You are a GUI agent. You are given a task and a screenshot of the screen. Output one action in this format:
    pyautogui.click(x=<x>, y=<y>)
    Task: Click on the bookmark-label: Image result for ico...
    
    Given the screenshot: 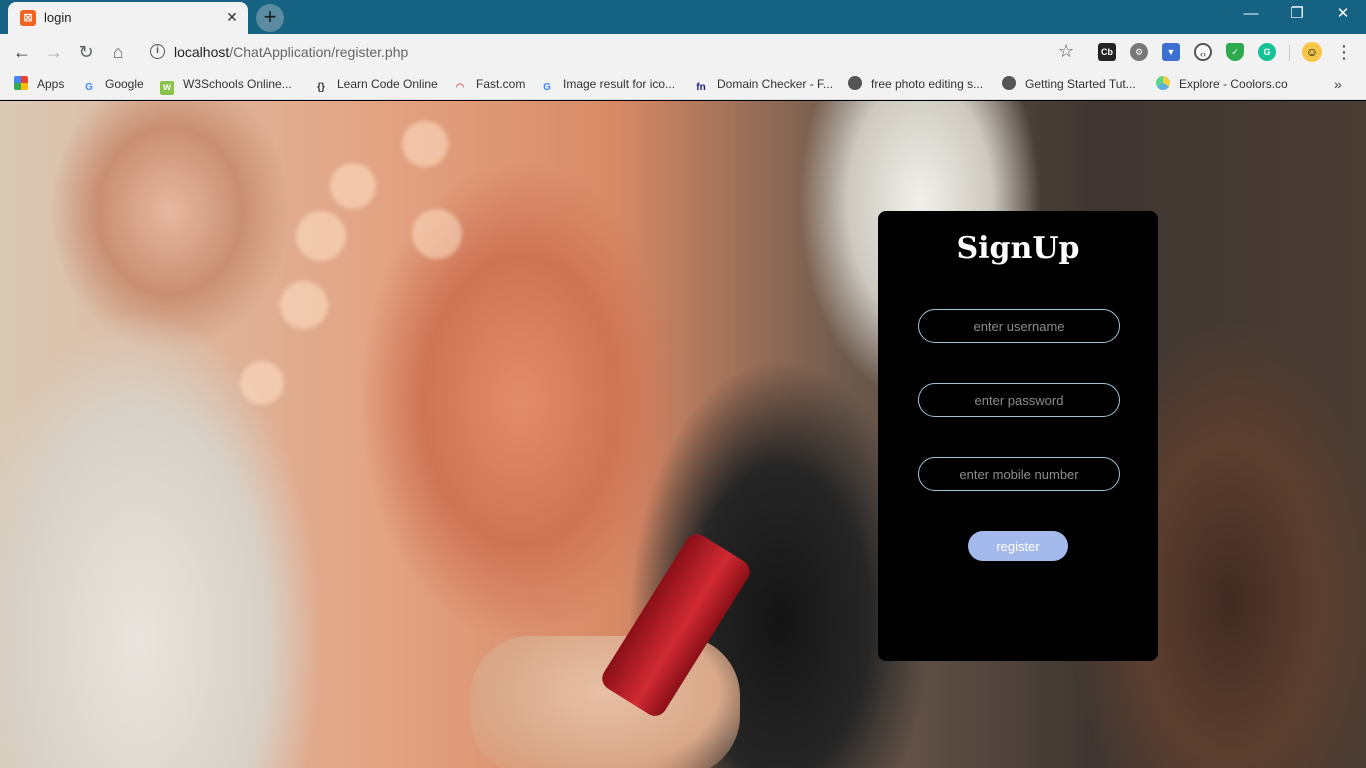 What is the action you would take?
    pyautogui.click(x=619, y=84)
    